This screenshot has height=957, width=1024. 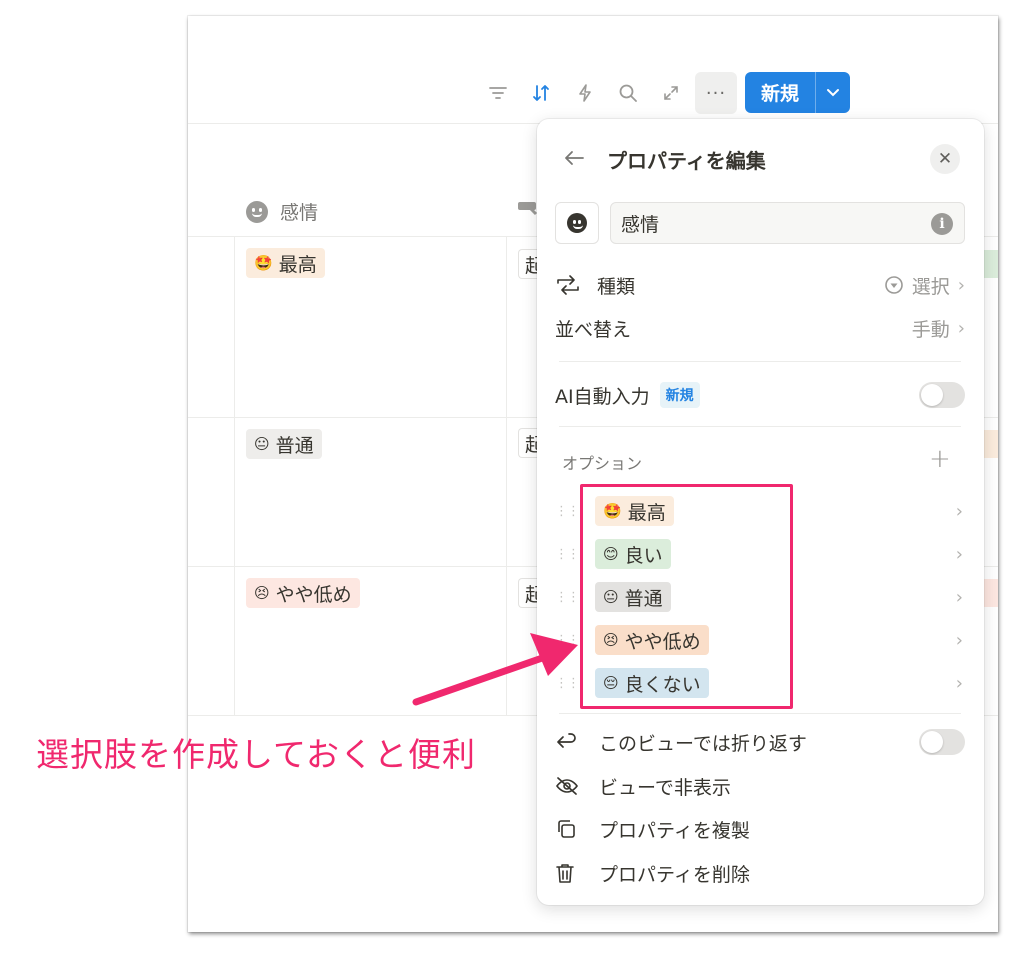 What do you see at coordinates (495, 669) in the screenshot?
I see `annotation-arrow` at bounding box center [495, 669].